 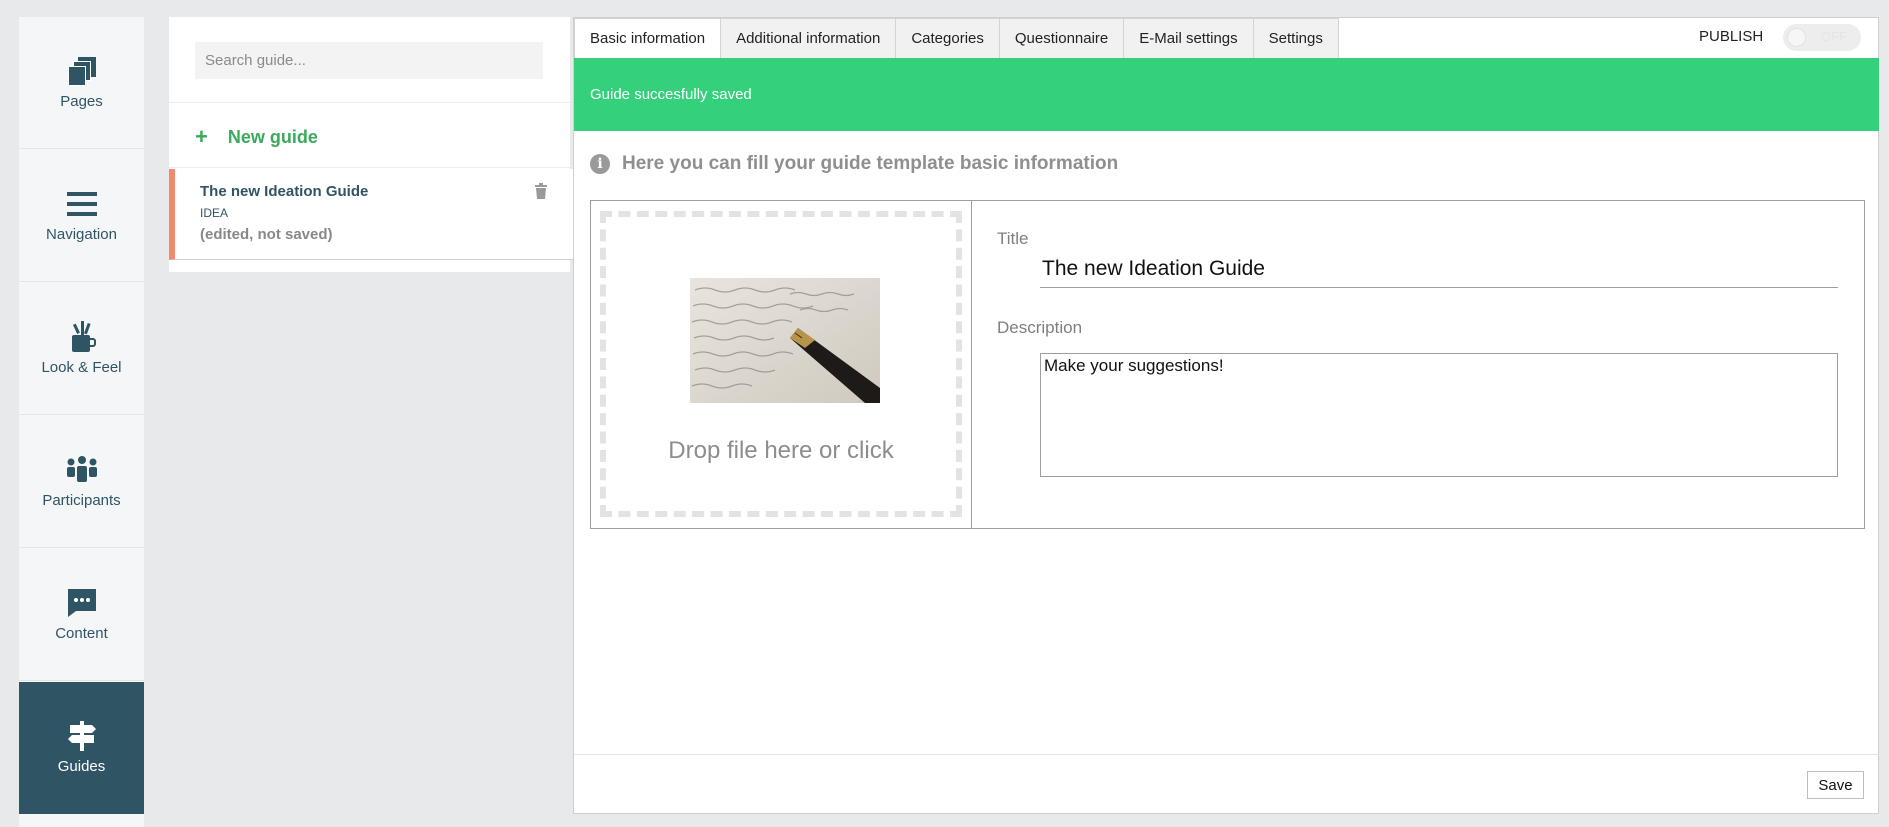 I want to click on nav-item-navigation: Navigation, so click(x=81, y=216).